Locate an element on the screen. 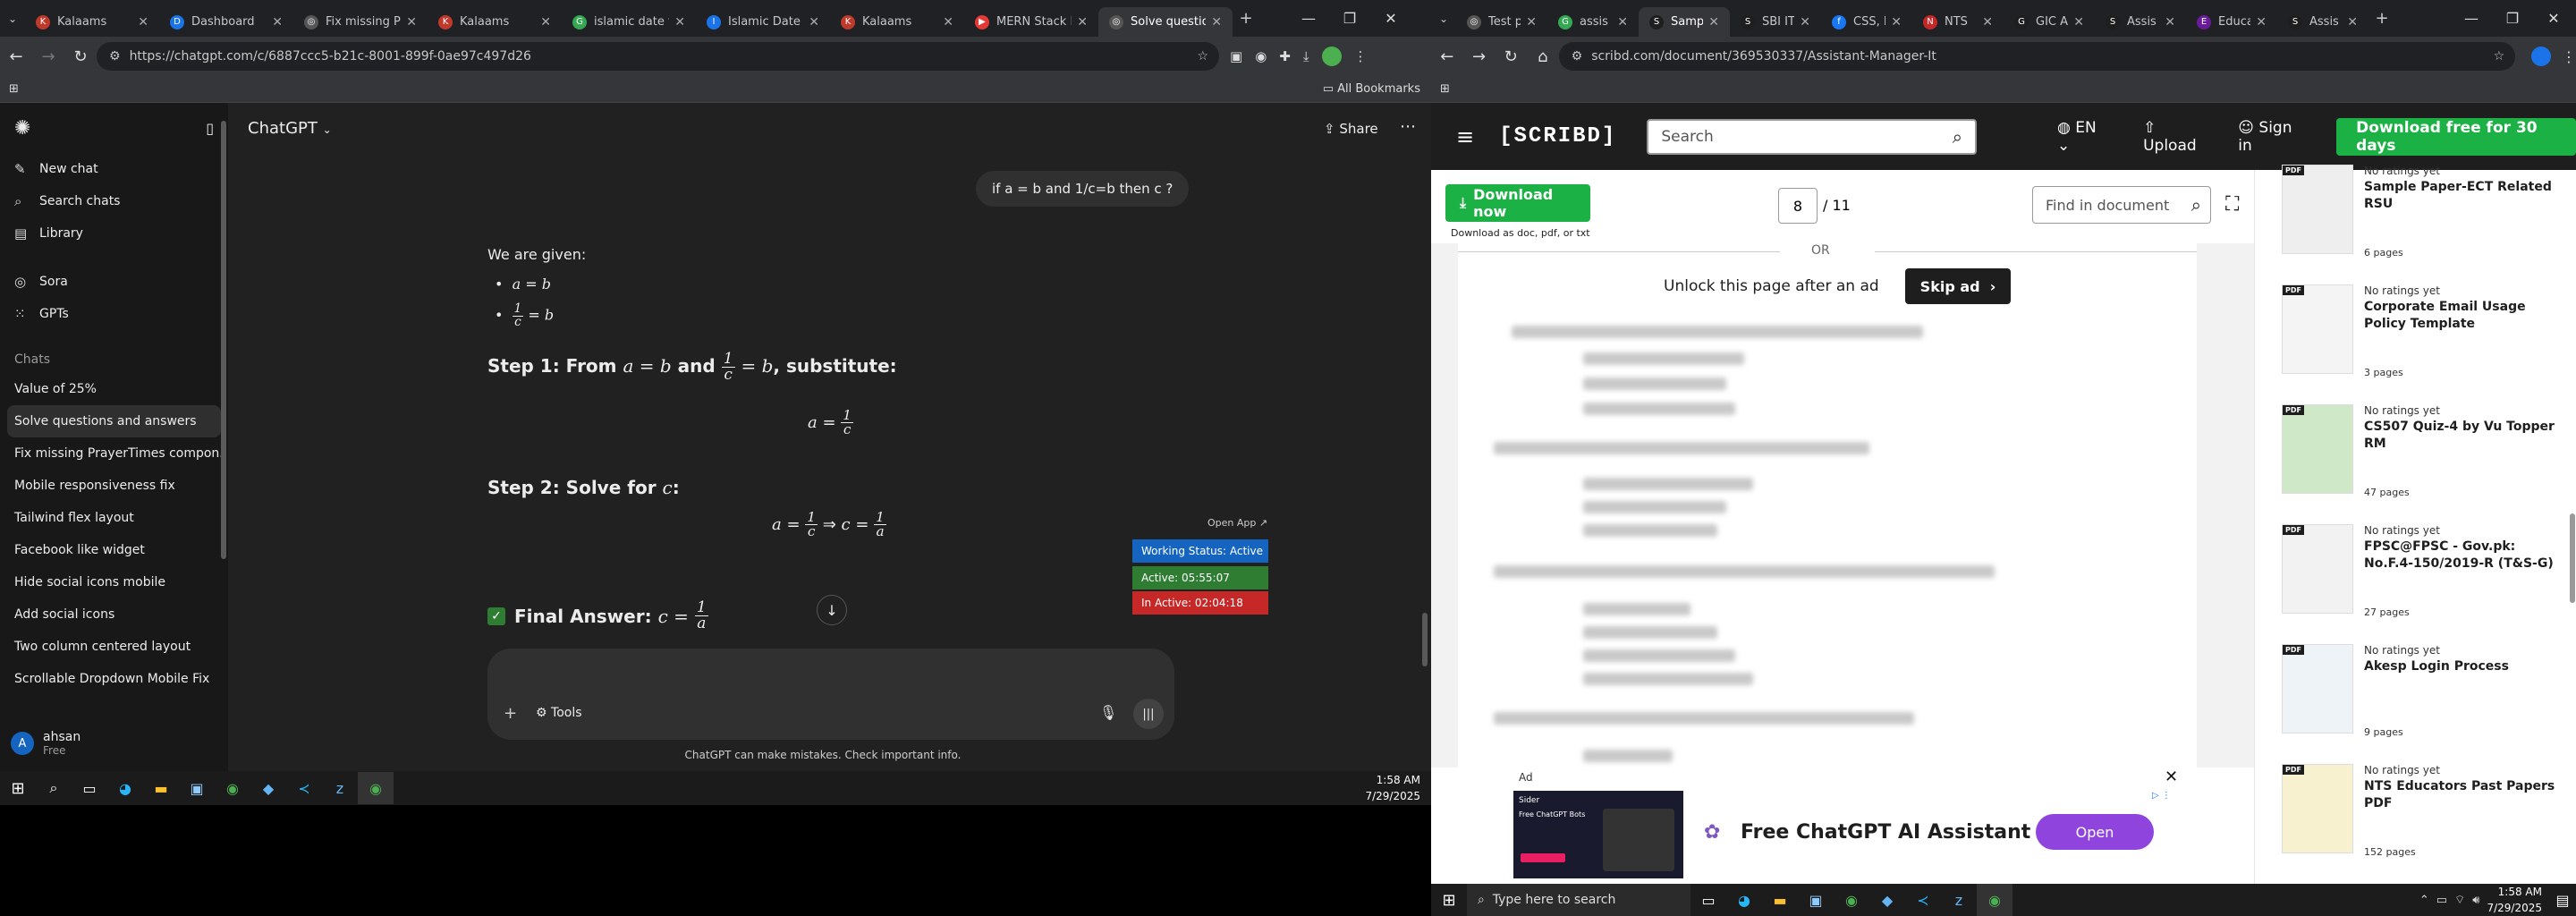 This screenshot has height=916, width=2576. scroll-down-arrow-icon: ↓ is located at coordinates (832, 610).